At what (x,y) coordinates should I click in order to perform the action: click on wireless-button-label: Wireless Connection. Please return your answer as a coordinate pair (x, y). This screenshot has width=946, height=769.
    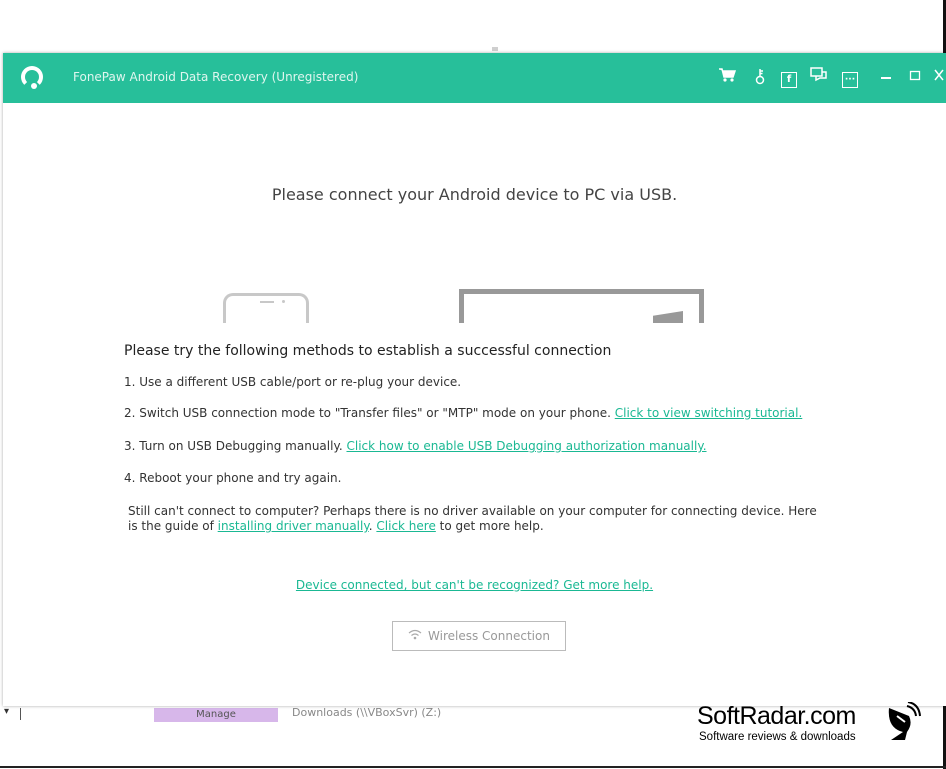
    Looking at the image, I should click on (489, 636).